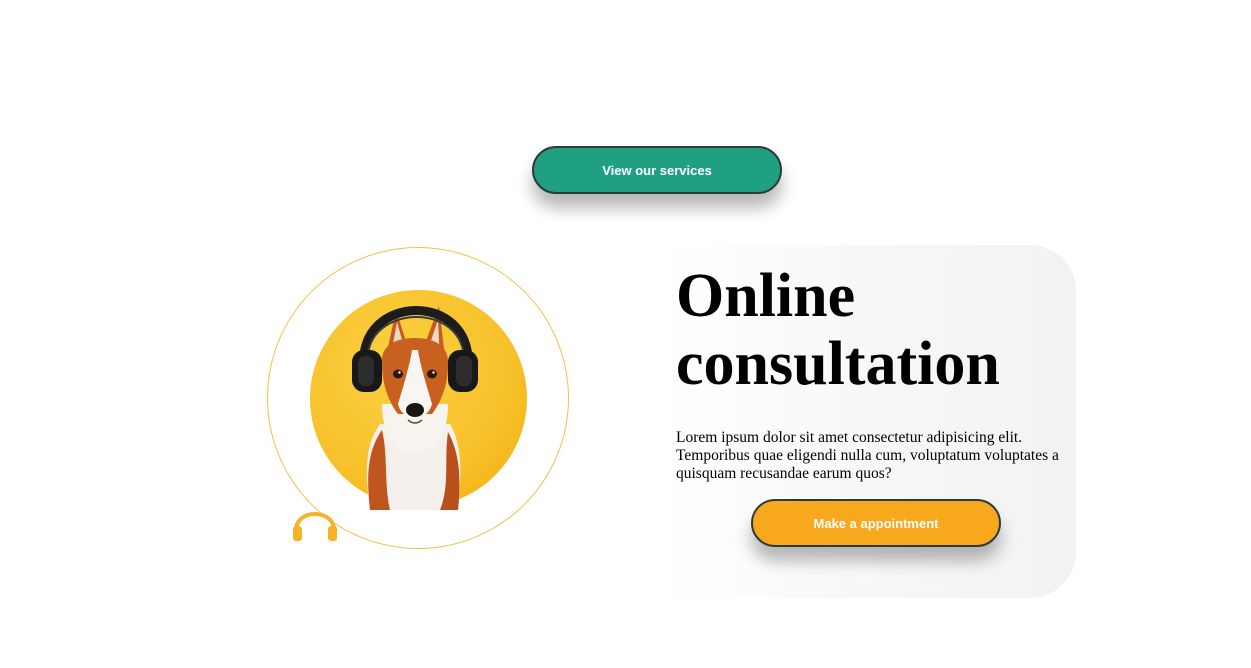 The image size is (1251, 668). What do you see at coordinates (415, 408) in the screenshot?
I see `dog-with-headphones-image` at bounding box center [415, 408].